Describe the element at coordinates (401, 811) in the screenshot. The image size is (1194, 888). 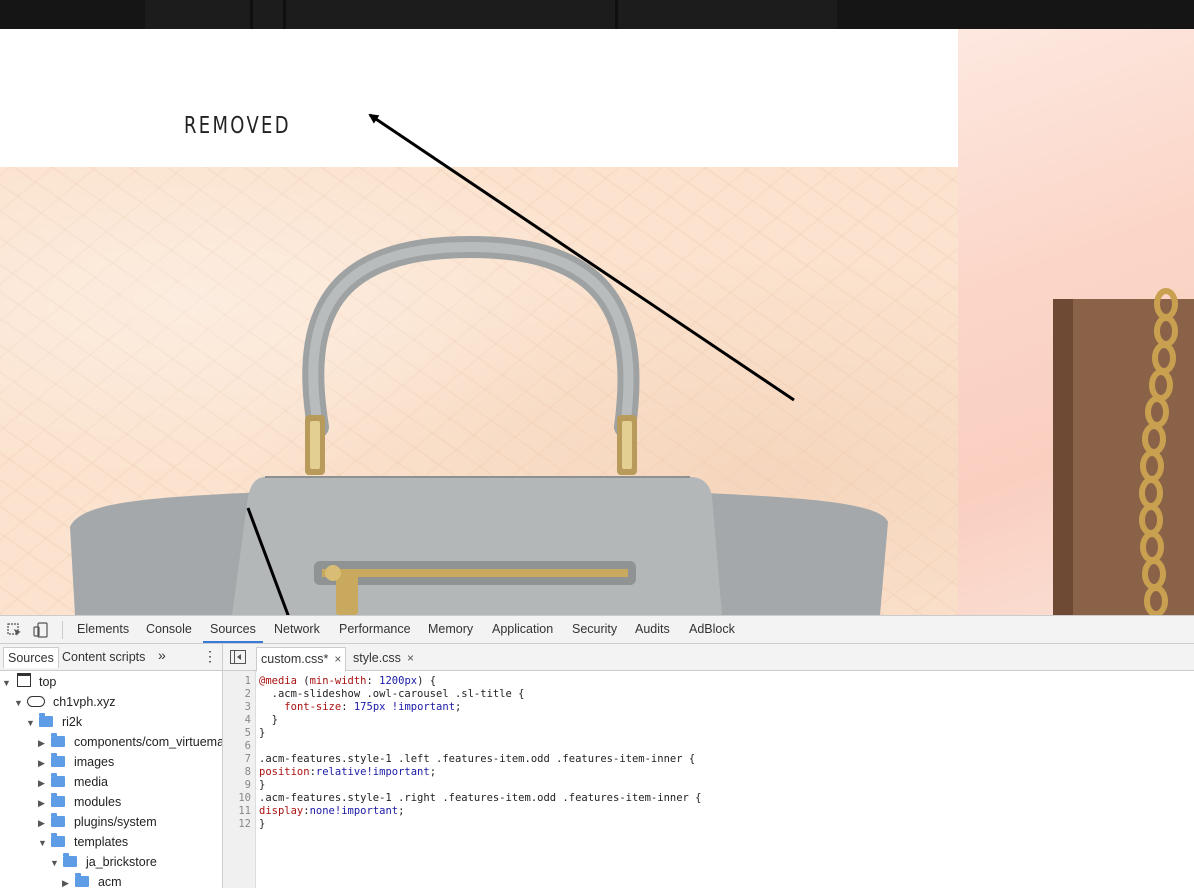
I see `code-token: ;` at that location.